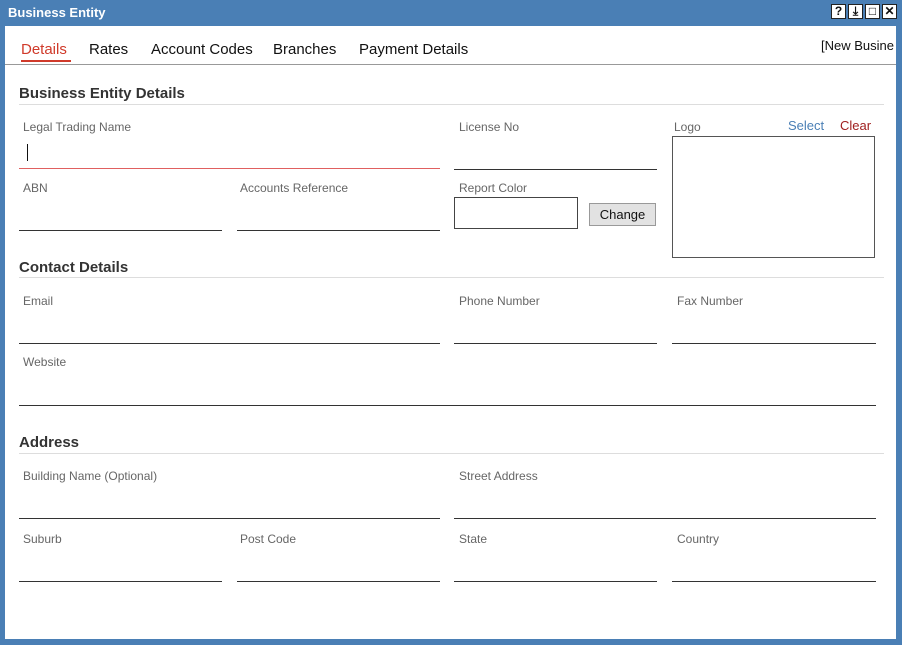 This screenshot has height=645, width=902. I want to click on select-logo-link: Select, so click(806, 125).